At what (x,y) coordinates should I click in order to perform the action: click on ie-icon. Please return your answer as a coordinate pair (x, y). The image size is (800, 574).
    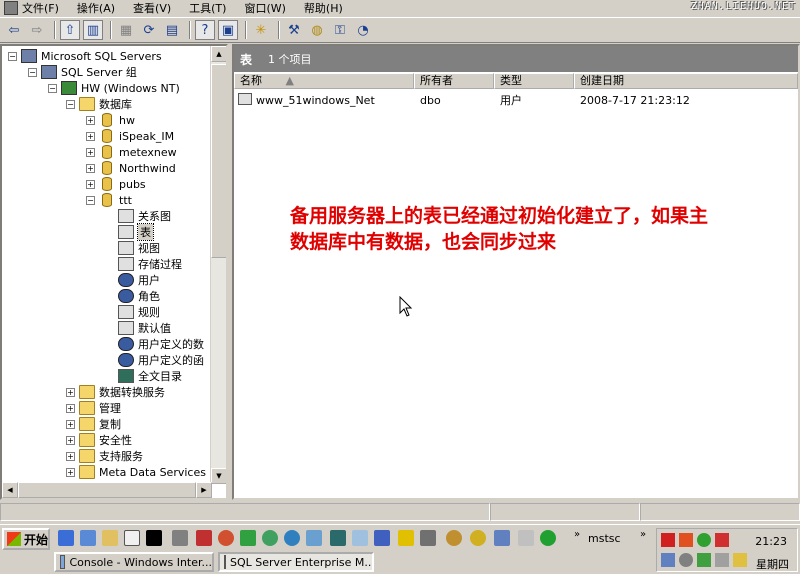
    Looking at the image, I should click on (66, 538).